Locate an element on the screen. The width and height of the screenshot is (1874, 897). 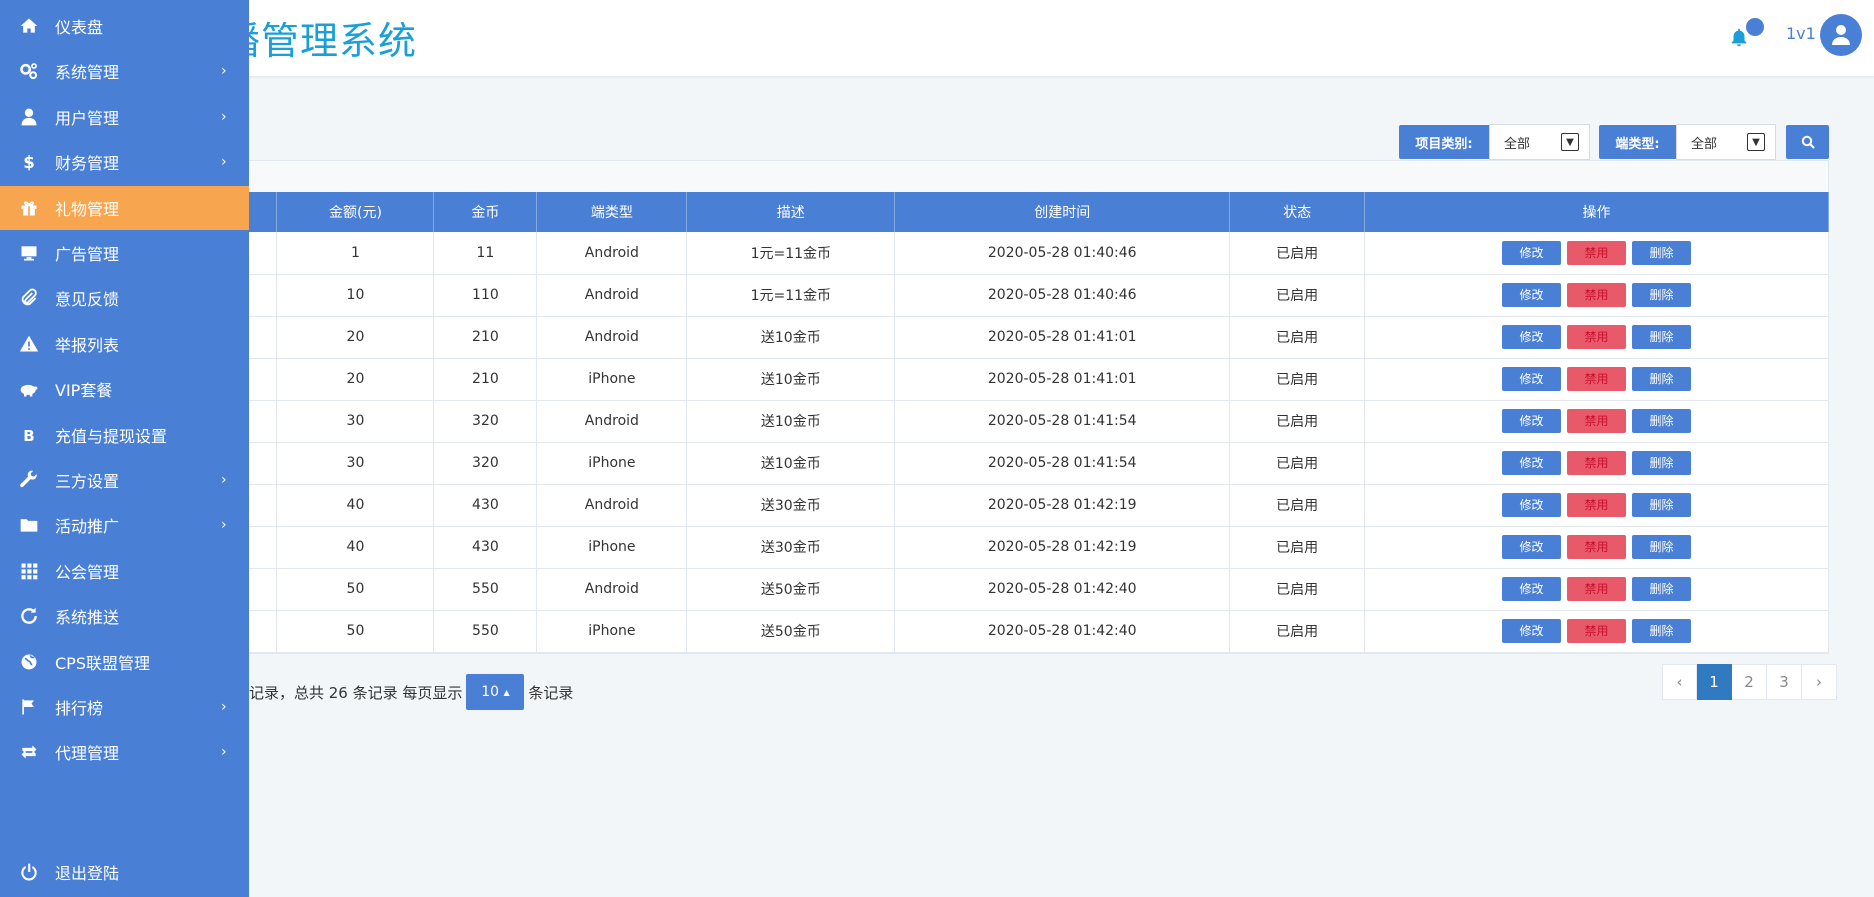
sidebar-item-8: VIP套餐 is located at coordinates (124, 389).